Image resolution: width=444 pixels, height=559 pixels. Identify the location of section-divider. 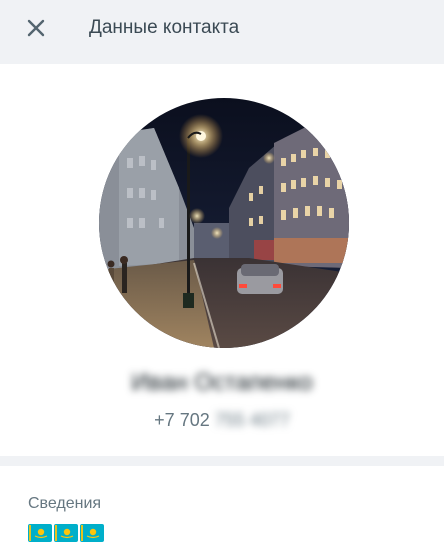
(222, 461).